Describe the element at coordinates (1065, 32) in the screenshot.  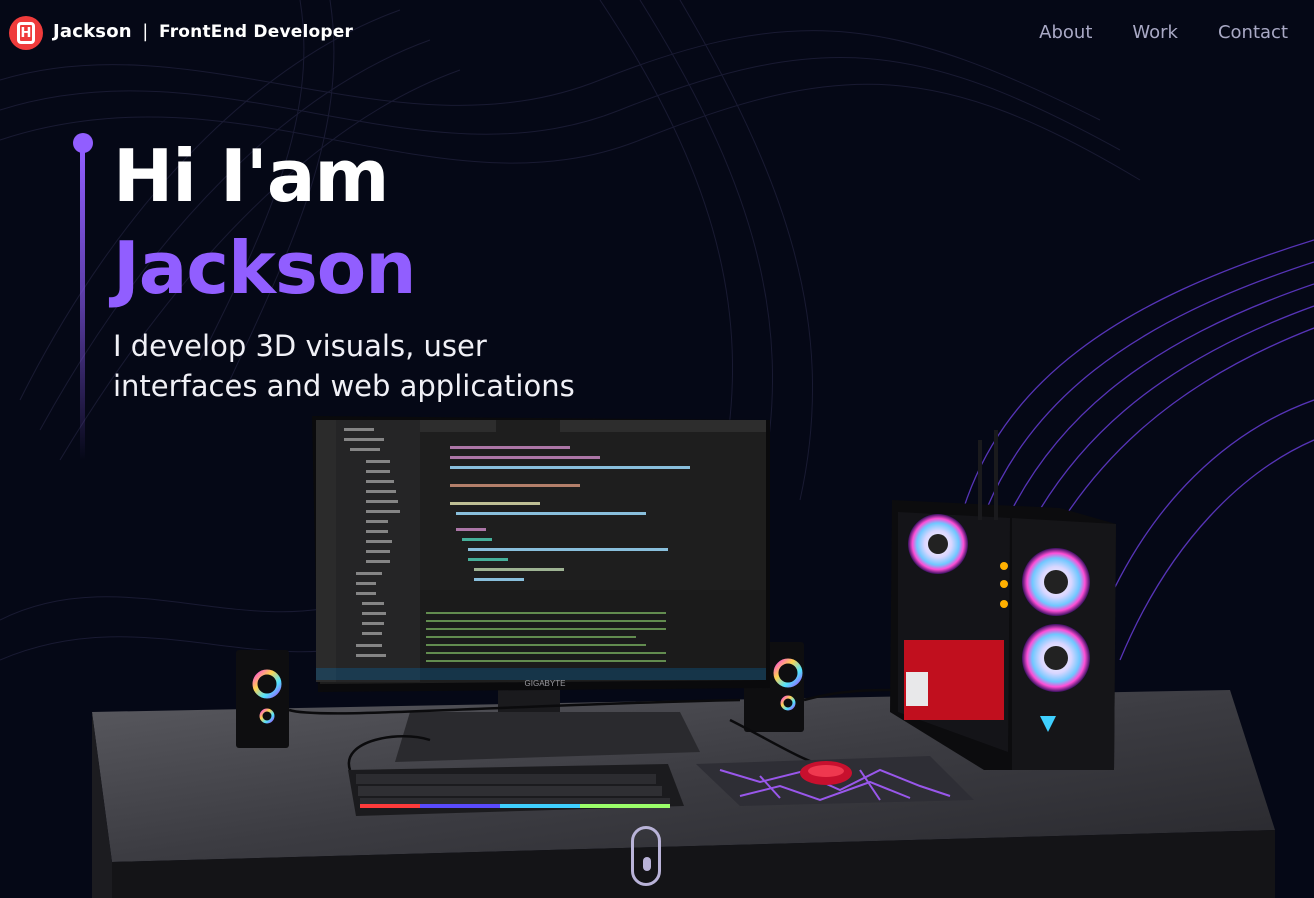
I see `nav-link-about: About` at that location.